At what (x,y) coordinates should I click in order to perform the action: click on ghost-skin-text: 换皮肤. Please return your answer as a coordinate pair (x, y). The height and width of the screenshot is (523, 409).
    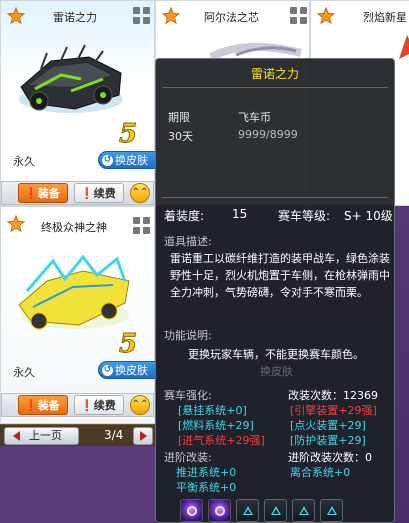
    Looking at the image, I should click on (276, 371).